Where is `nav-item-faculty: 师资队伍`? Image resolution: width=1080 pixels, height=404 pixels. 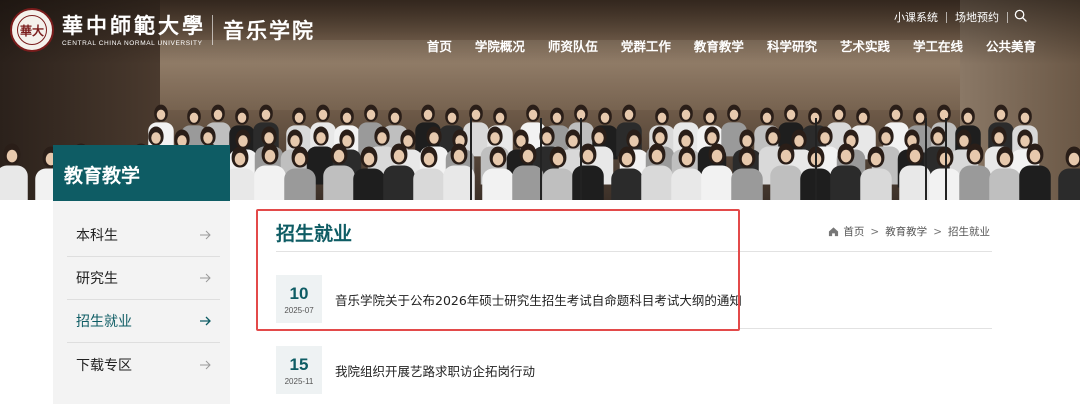
nav-item-faculty: 师资队伍 is located at coordinates (573, 45).